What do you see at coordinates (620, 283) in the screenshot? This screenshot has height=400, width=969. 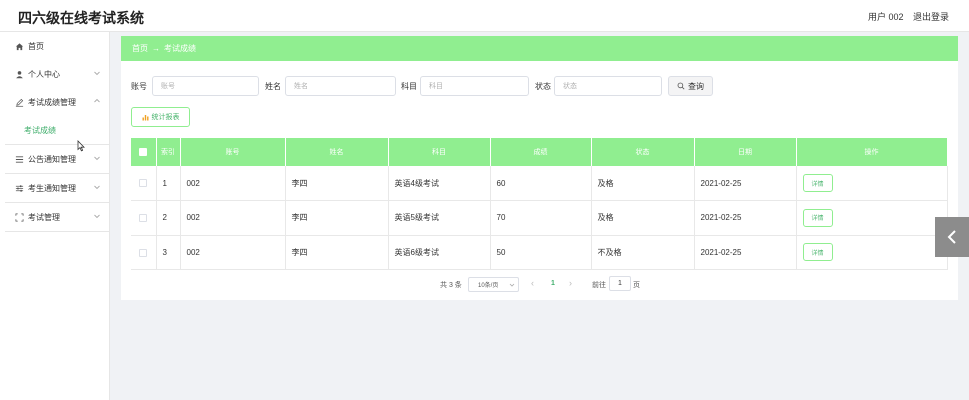 I see `goto-page-input` at bounding box center [620, 283].